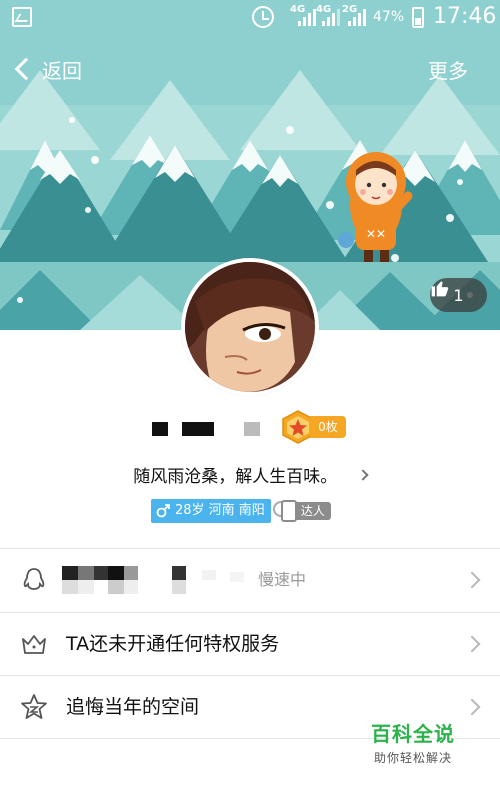 This screenshot has height=790, width=500. Describe the element at coordinates (328, 427) in the screenshot. I see `level-count: 0枚` at that location.